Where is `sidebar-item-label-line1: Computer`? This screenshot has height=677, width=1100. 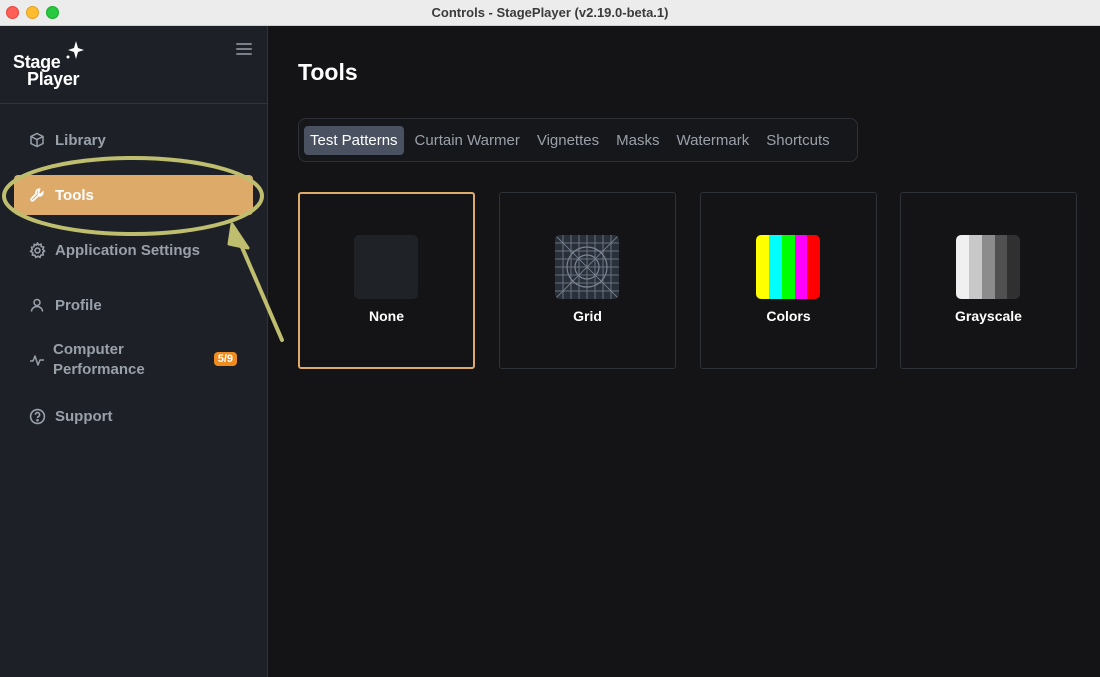 sidebar-item-label-line1: Computer is located at coordinates (88, 349).